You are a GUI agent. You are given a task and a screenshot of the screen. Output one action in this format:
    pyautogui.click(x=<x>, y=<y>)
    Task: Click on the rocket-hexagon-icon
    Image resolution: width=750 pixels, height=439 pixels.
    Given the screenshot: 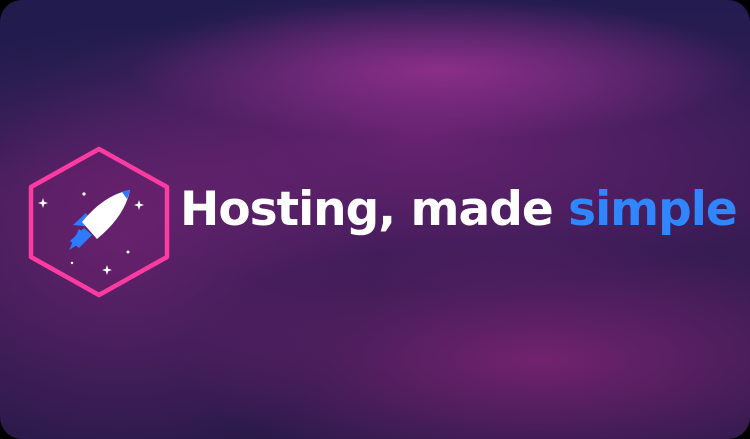 What is the action you would take?
    pyautogui.click(x=99, y=222)
    